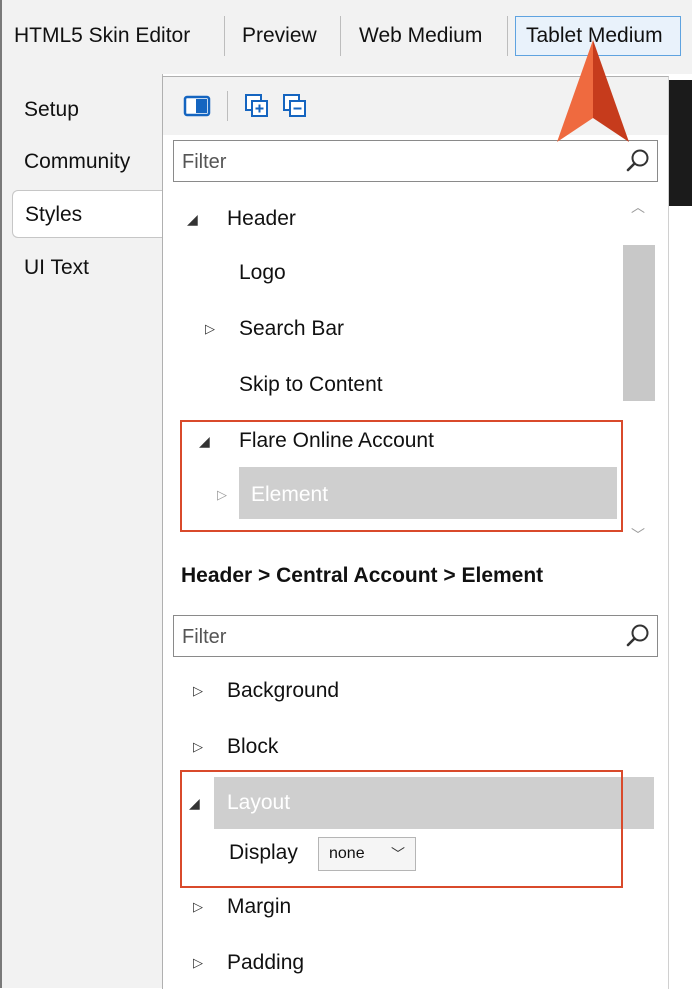 The height and width of the screenshot is (989, 692). What do you see at coordinates (283, 690) in the screenshot?
I see `property-group-label: Background` at bounding box center [283, 690].